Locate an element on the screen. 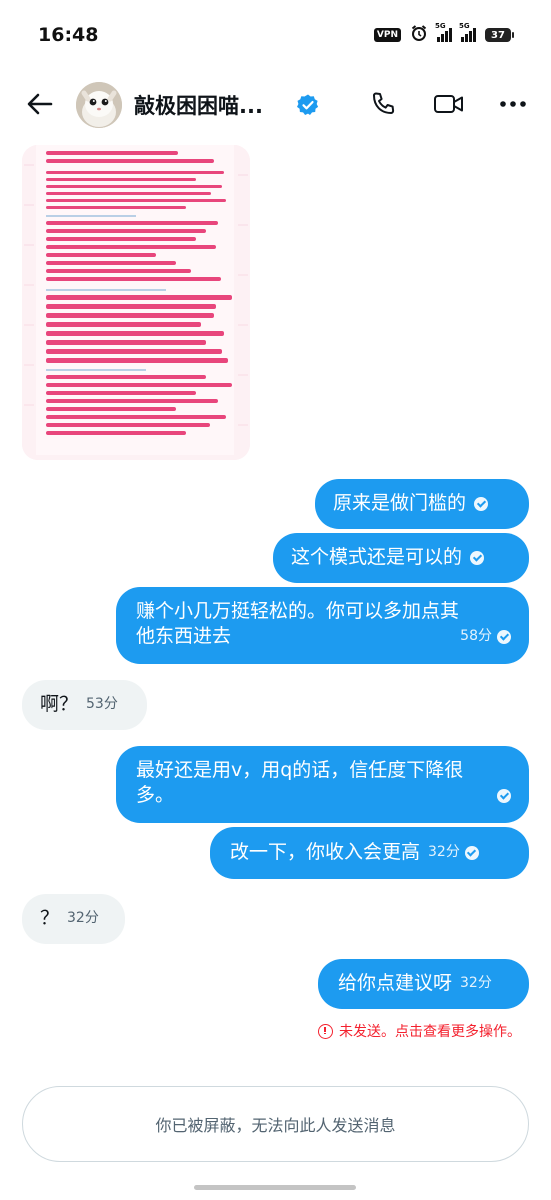 This screenshot has width=551, height=1200. message-text: 改一下，你收入会更高 is located at coordinates (325, 852).